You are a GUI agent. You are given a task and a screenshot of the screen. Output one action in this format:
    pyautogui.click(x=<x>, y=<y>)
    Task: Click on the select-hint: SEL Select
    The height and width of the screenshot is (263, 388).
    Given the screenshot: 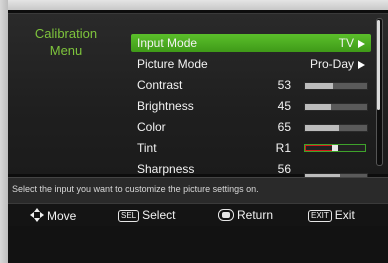 What is the action you would take?
    pyautogui.click(x=146, y=215)
    